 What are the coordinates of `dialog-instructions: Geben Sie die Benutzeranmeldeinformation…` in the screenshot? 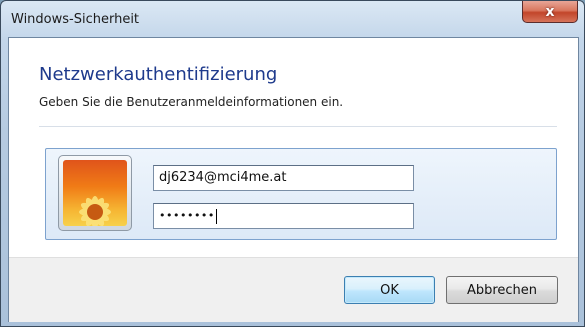 It's located at (191, 102).